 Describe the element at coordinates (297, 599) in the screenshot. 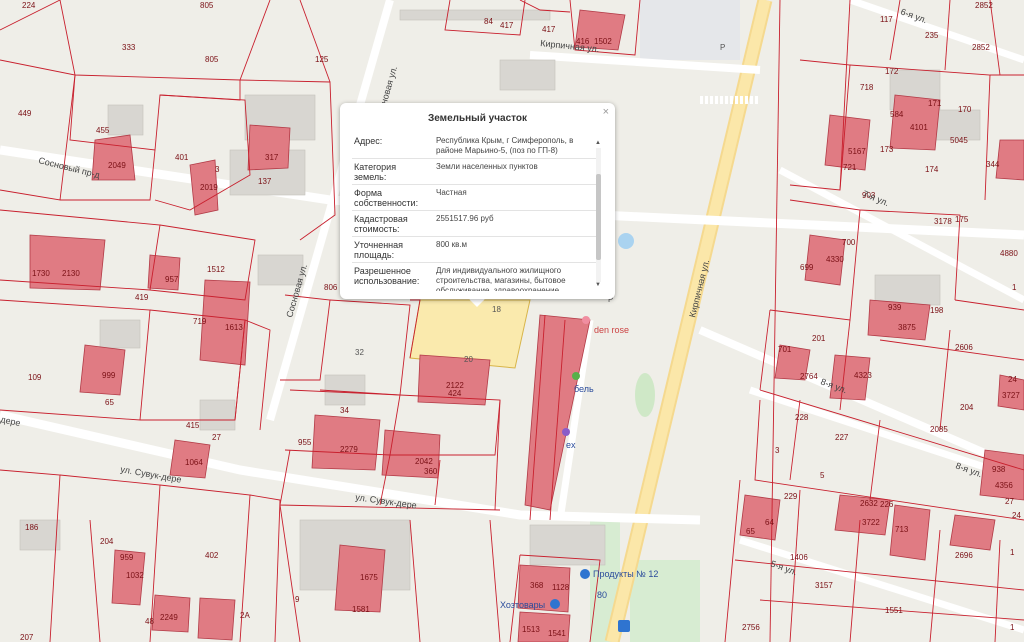

I see `parcel-label: 9` at that location.